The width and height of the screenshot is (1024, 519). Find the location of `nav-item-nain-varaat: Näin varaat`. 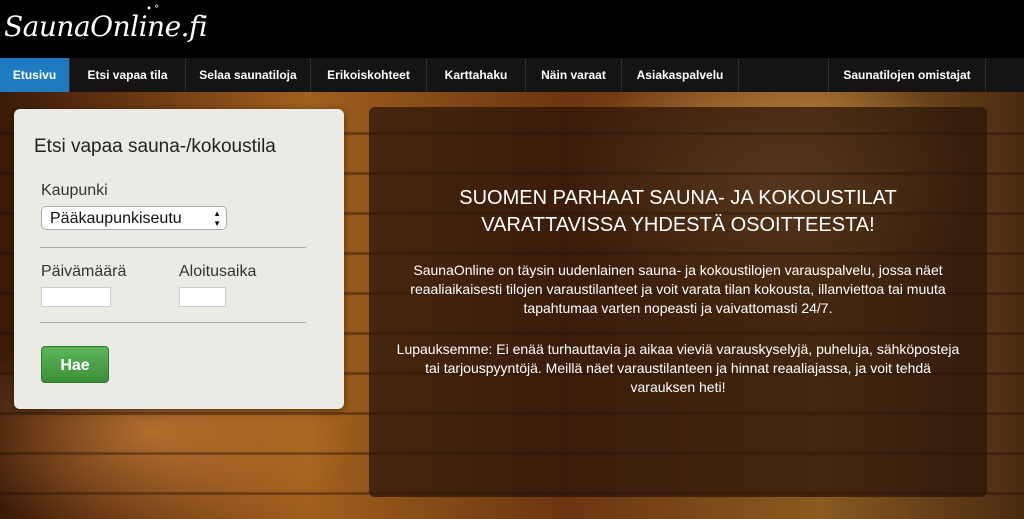

nav-item-nain-varaat: Näin varaat is located at coordinates (574, 75).